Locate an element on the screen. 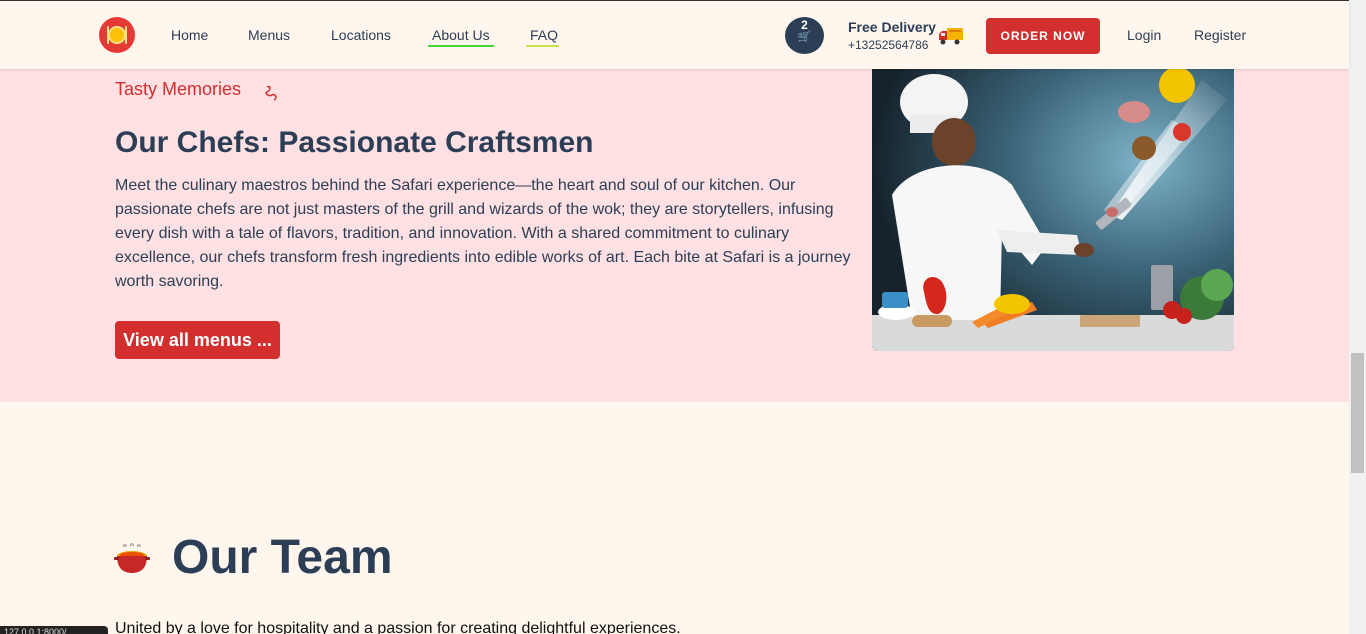 Image resolution: width=1366 pixels, height=634 pixels. order-now-button: ORDER NOW is located at coordinates (1043, 36).